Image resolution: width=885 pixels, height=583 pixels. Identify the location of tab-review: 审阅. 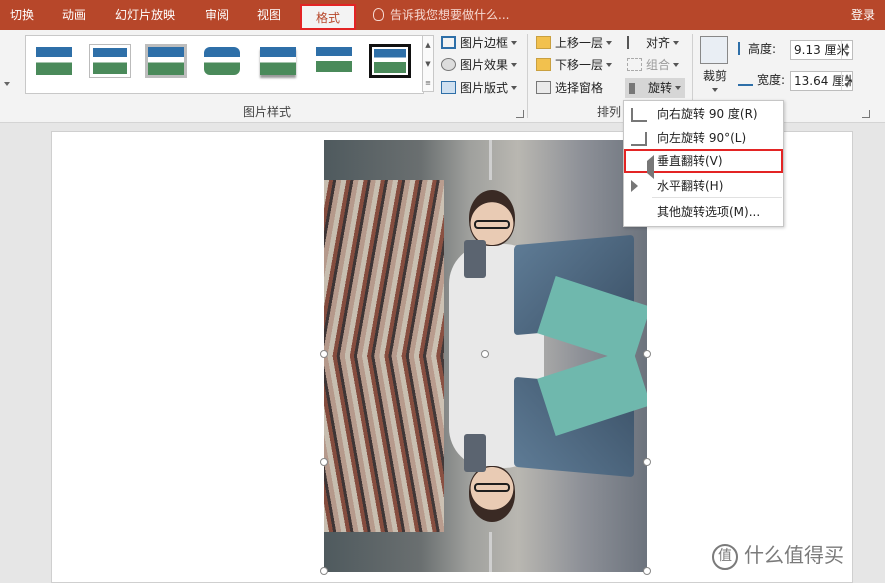
(217, 15).